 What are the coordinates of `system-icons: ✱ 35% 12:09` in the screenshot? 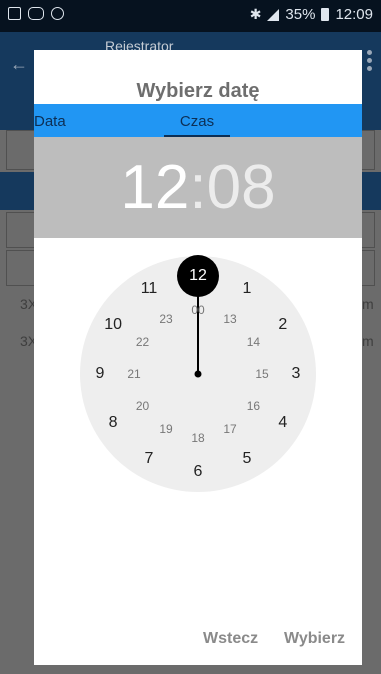 It's located at (311, 14).